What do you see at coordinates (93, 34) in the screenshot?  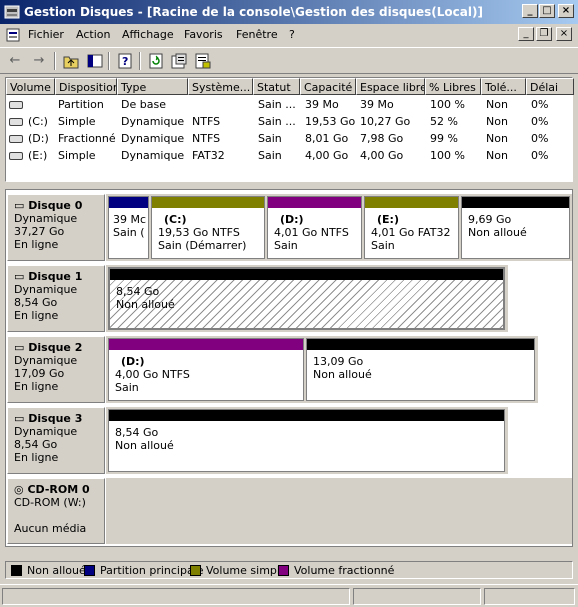 I see `menu-action: Action` at bounding box center [93, 34].